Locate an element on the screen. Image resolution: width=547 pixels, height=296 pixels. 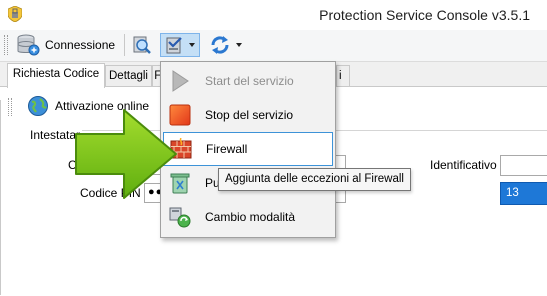
tab-hidden: i is located at coordinates (343, 76).